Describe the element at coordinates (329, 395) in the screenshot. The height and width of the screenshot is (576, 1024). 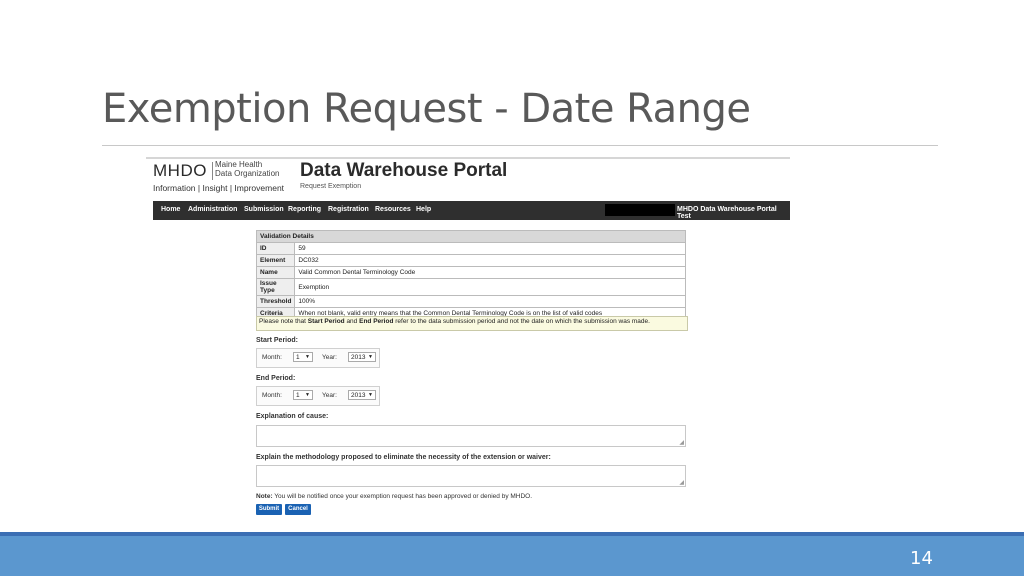
I see `end-year-label: Year:` at that location.